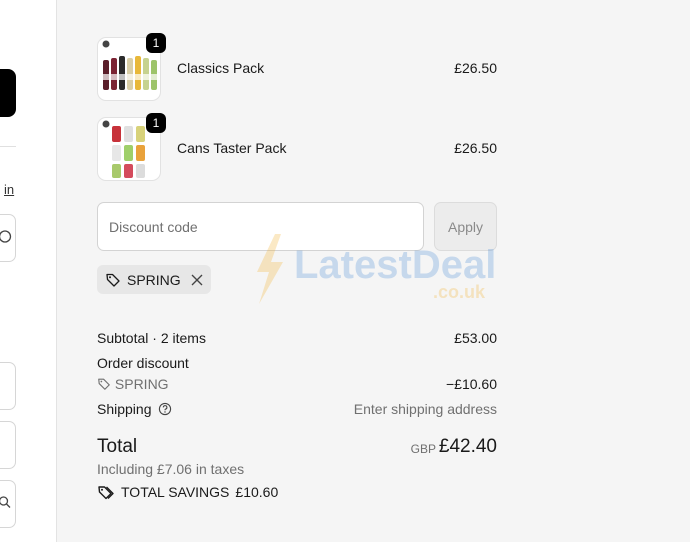 This screenshot has height=542, width=690. What do you see at coordinates (141, 384) in the screenshot?
I see `order-discount-code: SPRING` at bounding box center [141, 384].